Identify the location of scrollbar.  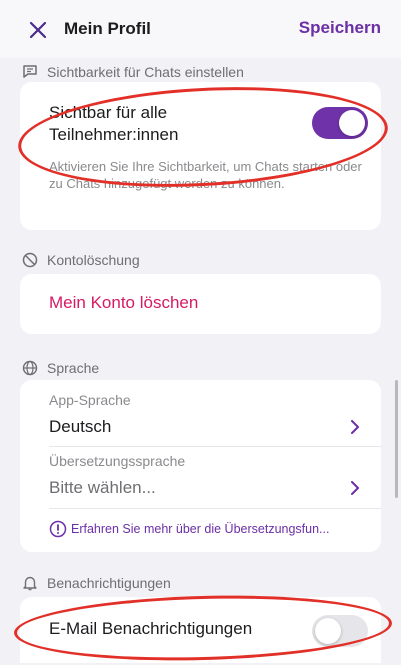
(396, 439).